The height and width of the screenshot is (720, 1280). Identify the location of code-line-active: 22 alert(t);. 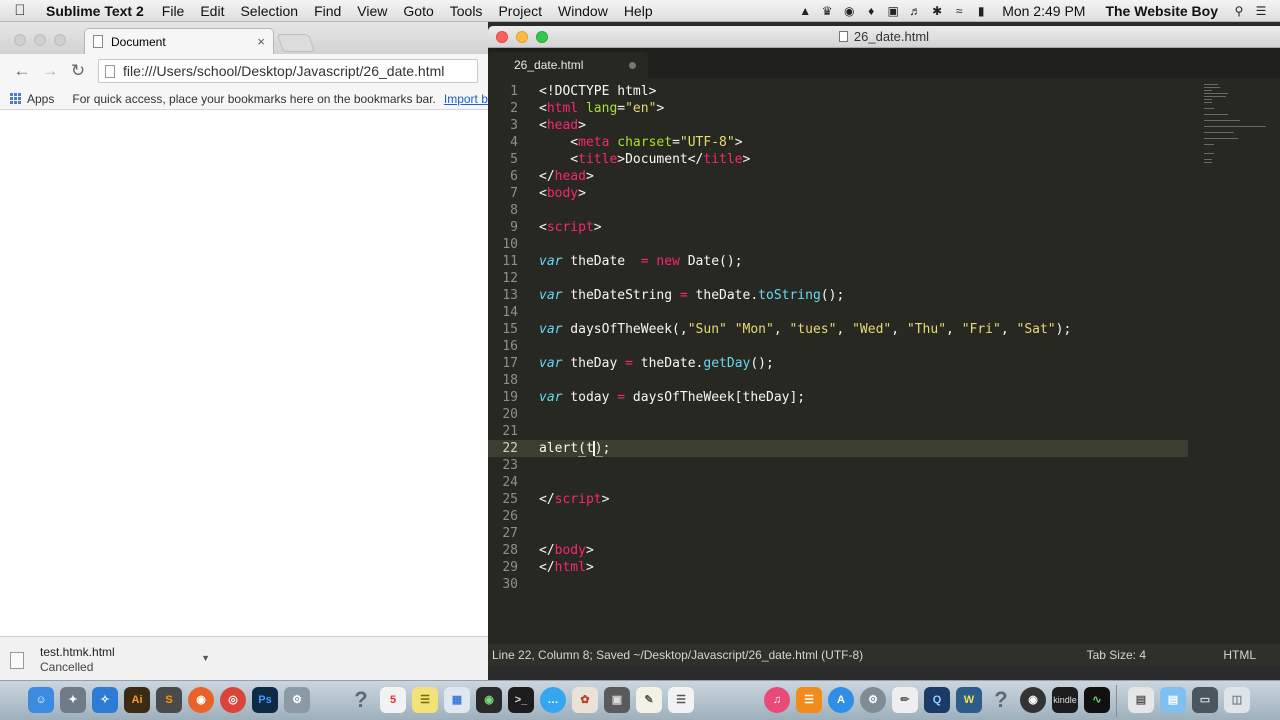
(838, 448).